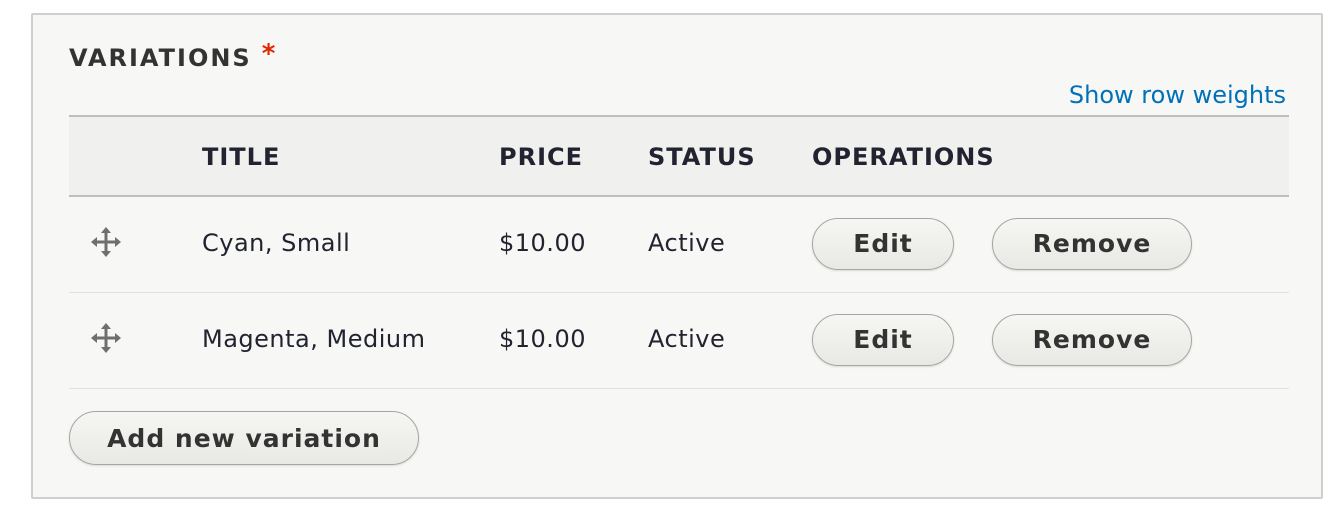 The width and height of the screenshot is (1344, 530). What do you see at coordinates (160, 58) in the screenshot?
I see `legend-text: VARIATIONS` at bounding box center [160, 58].